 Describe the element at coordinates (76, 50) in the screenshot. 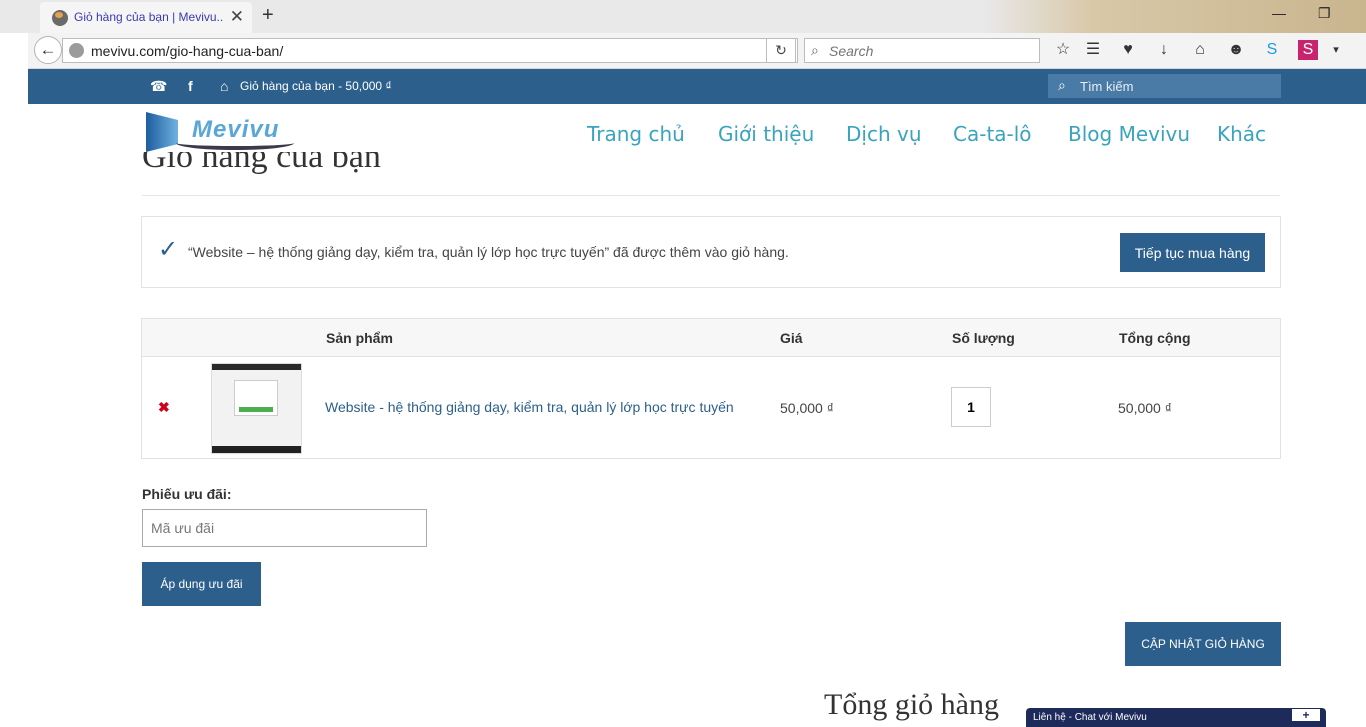

I see `globe-icon` at that location.